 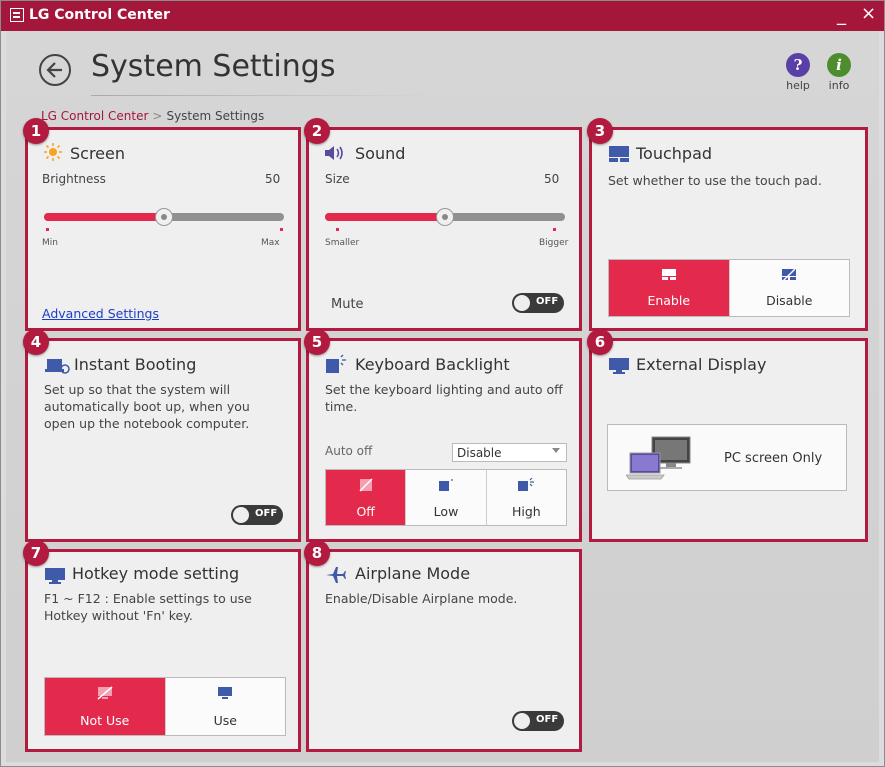 I want to click on page-title: System Settings, so click(x=213, y=66).